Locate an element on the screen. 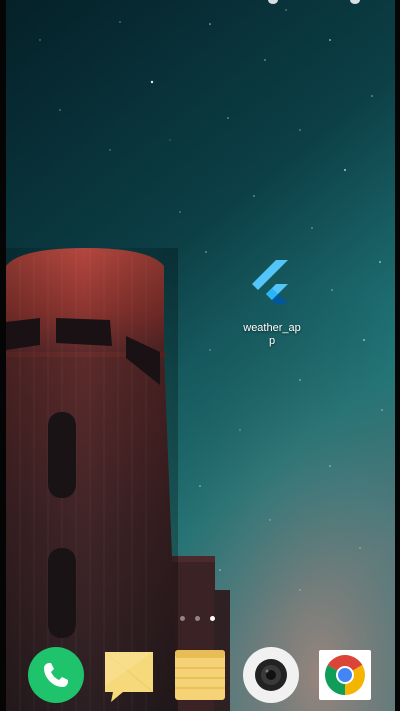 The width and height of the screenshot is (400, 711). camera-icon is located at coordinates (271, 675).